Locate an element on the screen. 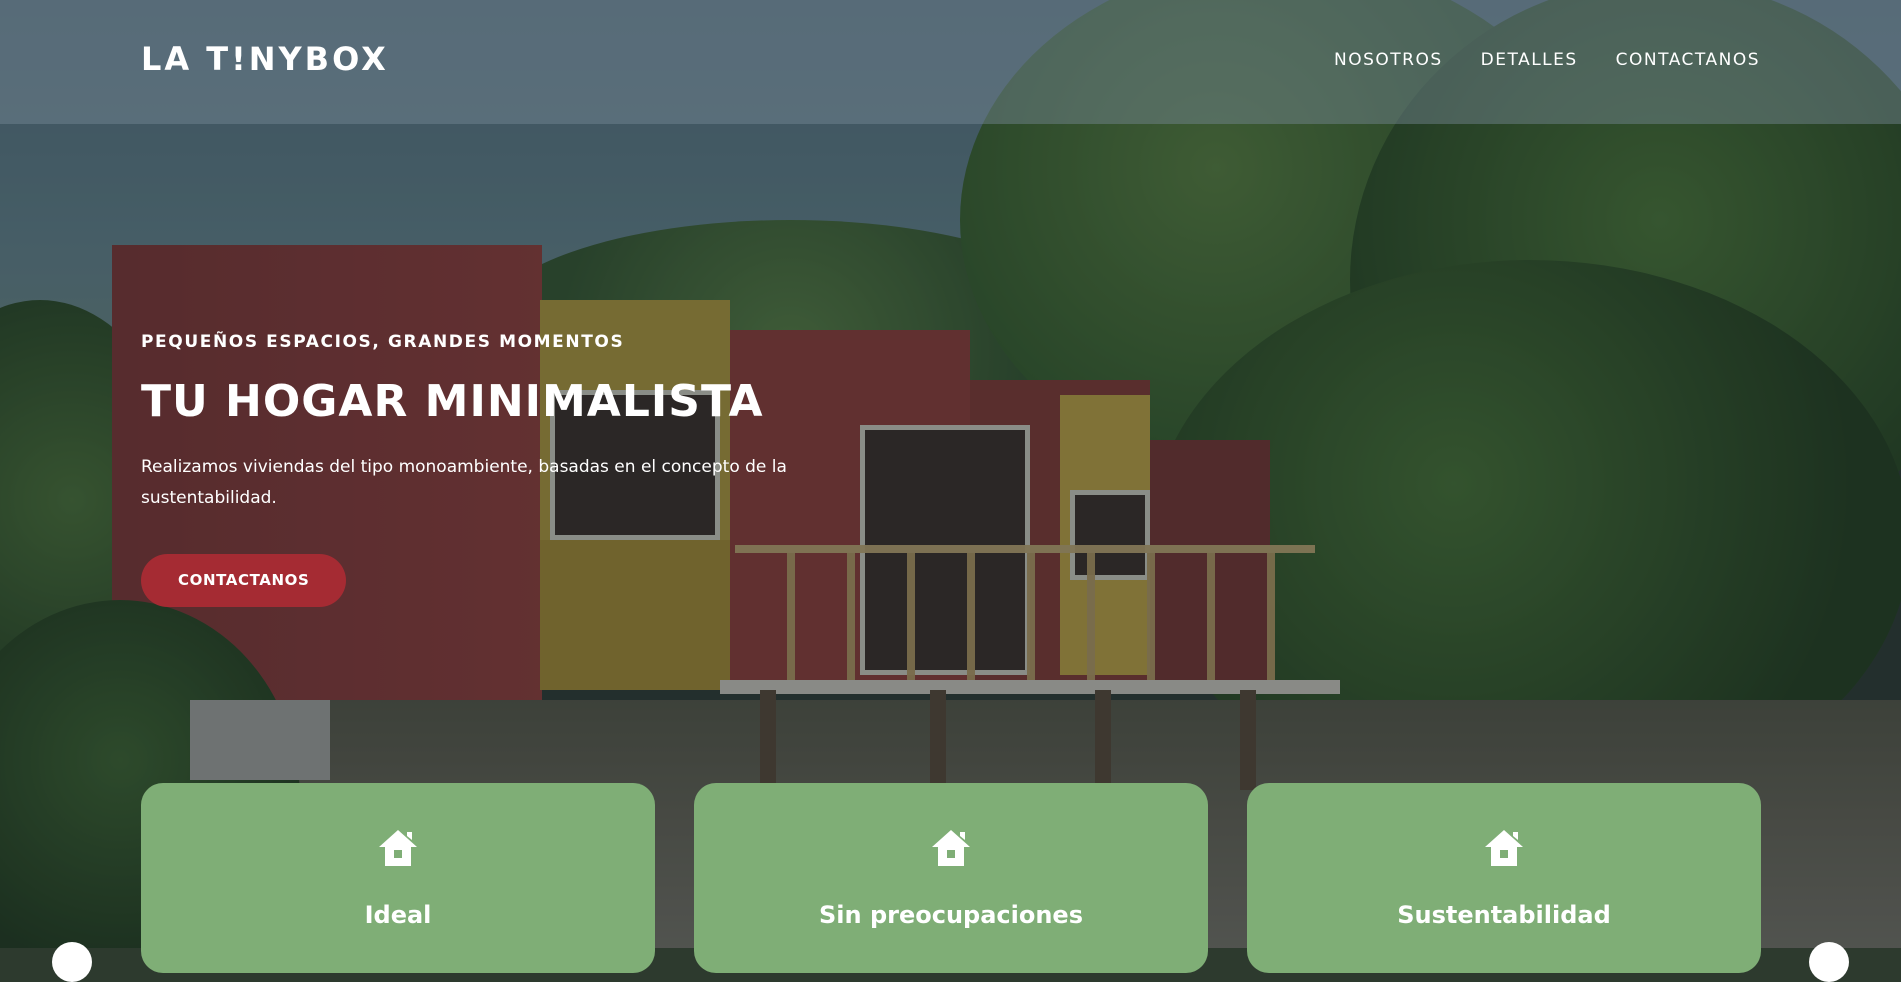 The image size is (1901, 982). contact-button: CONTACTANOS is located at coordinates (244, 581).